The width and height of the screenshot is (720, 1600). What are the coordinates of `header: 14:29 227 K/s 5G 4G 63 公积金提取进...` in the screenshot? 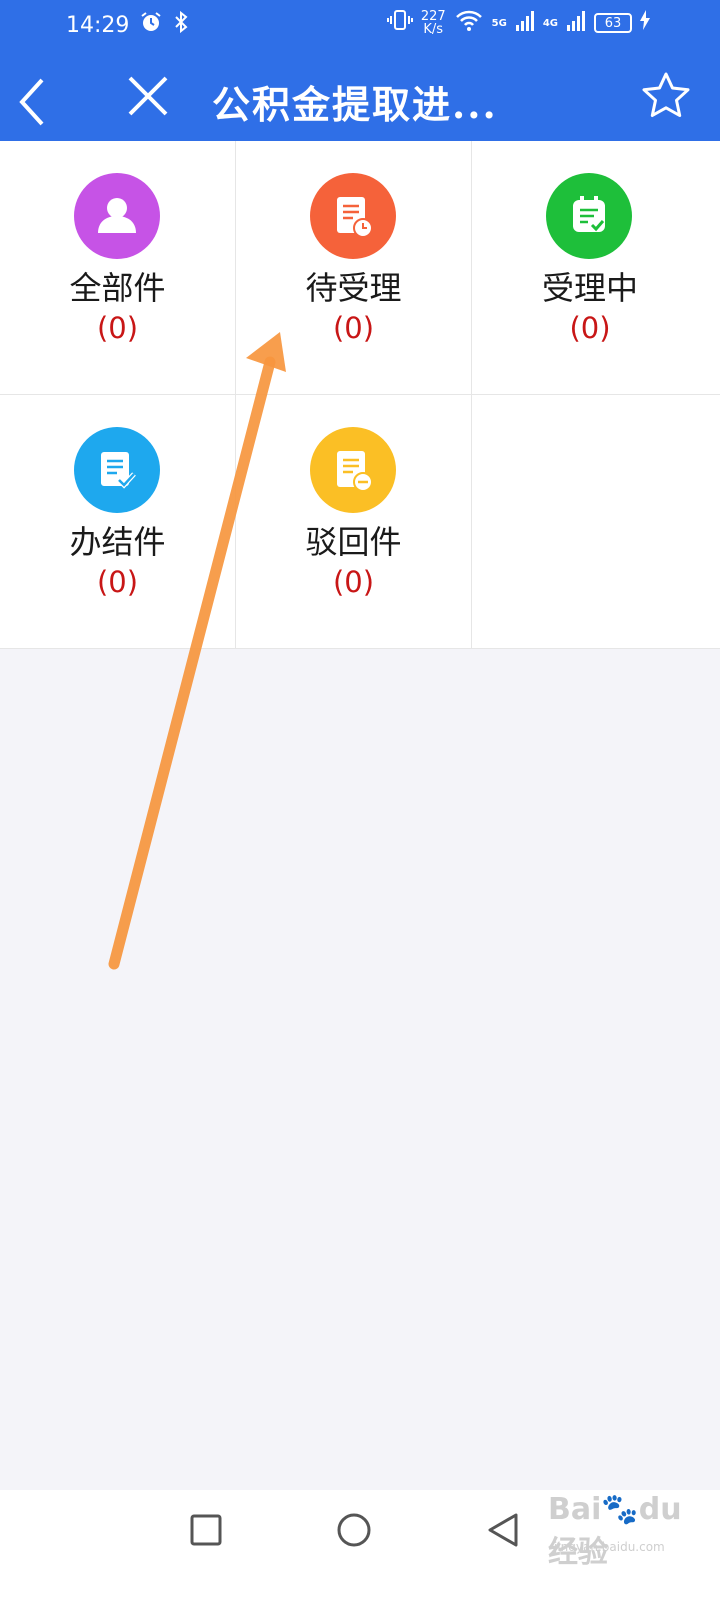 It's located at (360, 70).